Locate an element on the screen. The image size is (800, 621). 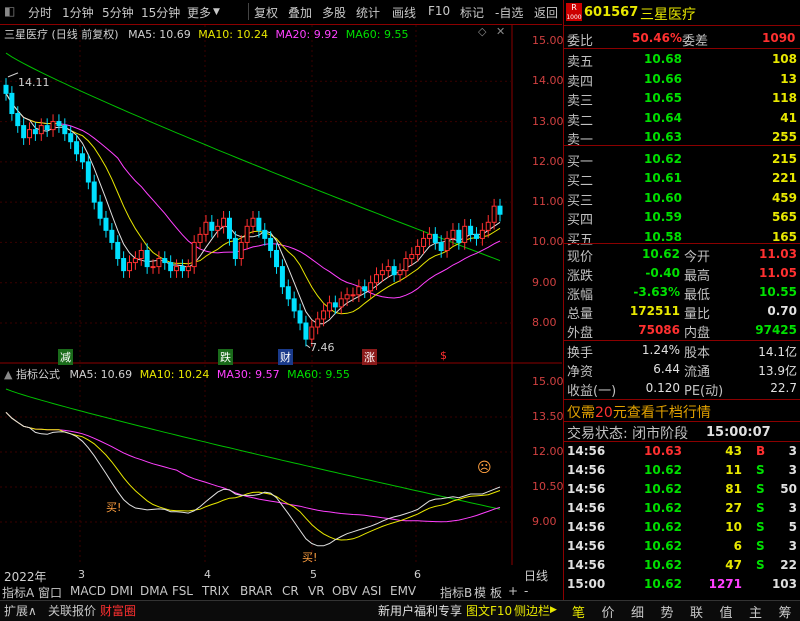
stats-button: 统计 is located at coordinates (368, 12).